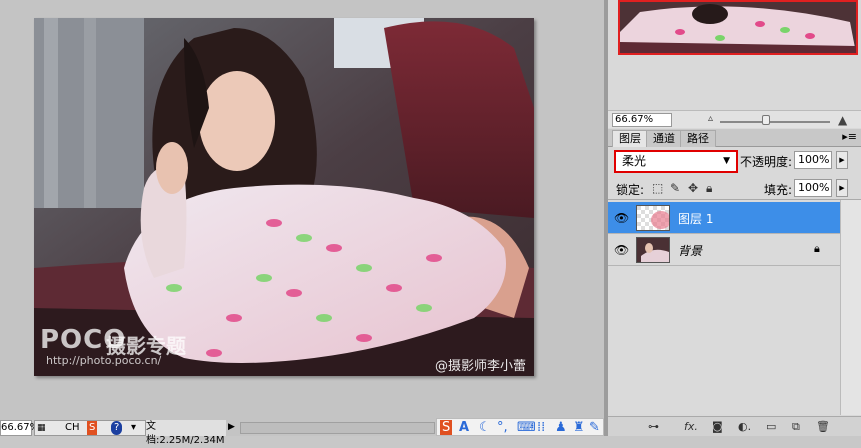 The width and height of the screenshot is (861, 448). What do you see at coordinates (778, 190) in the screenshot?
I see `fill-label: 填充:` at bounding box center [778, 190].